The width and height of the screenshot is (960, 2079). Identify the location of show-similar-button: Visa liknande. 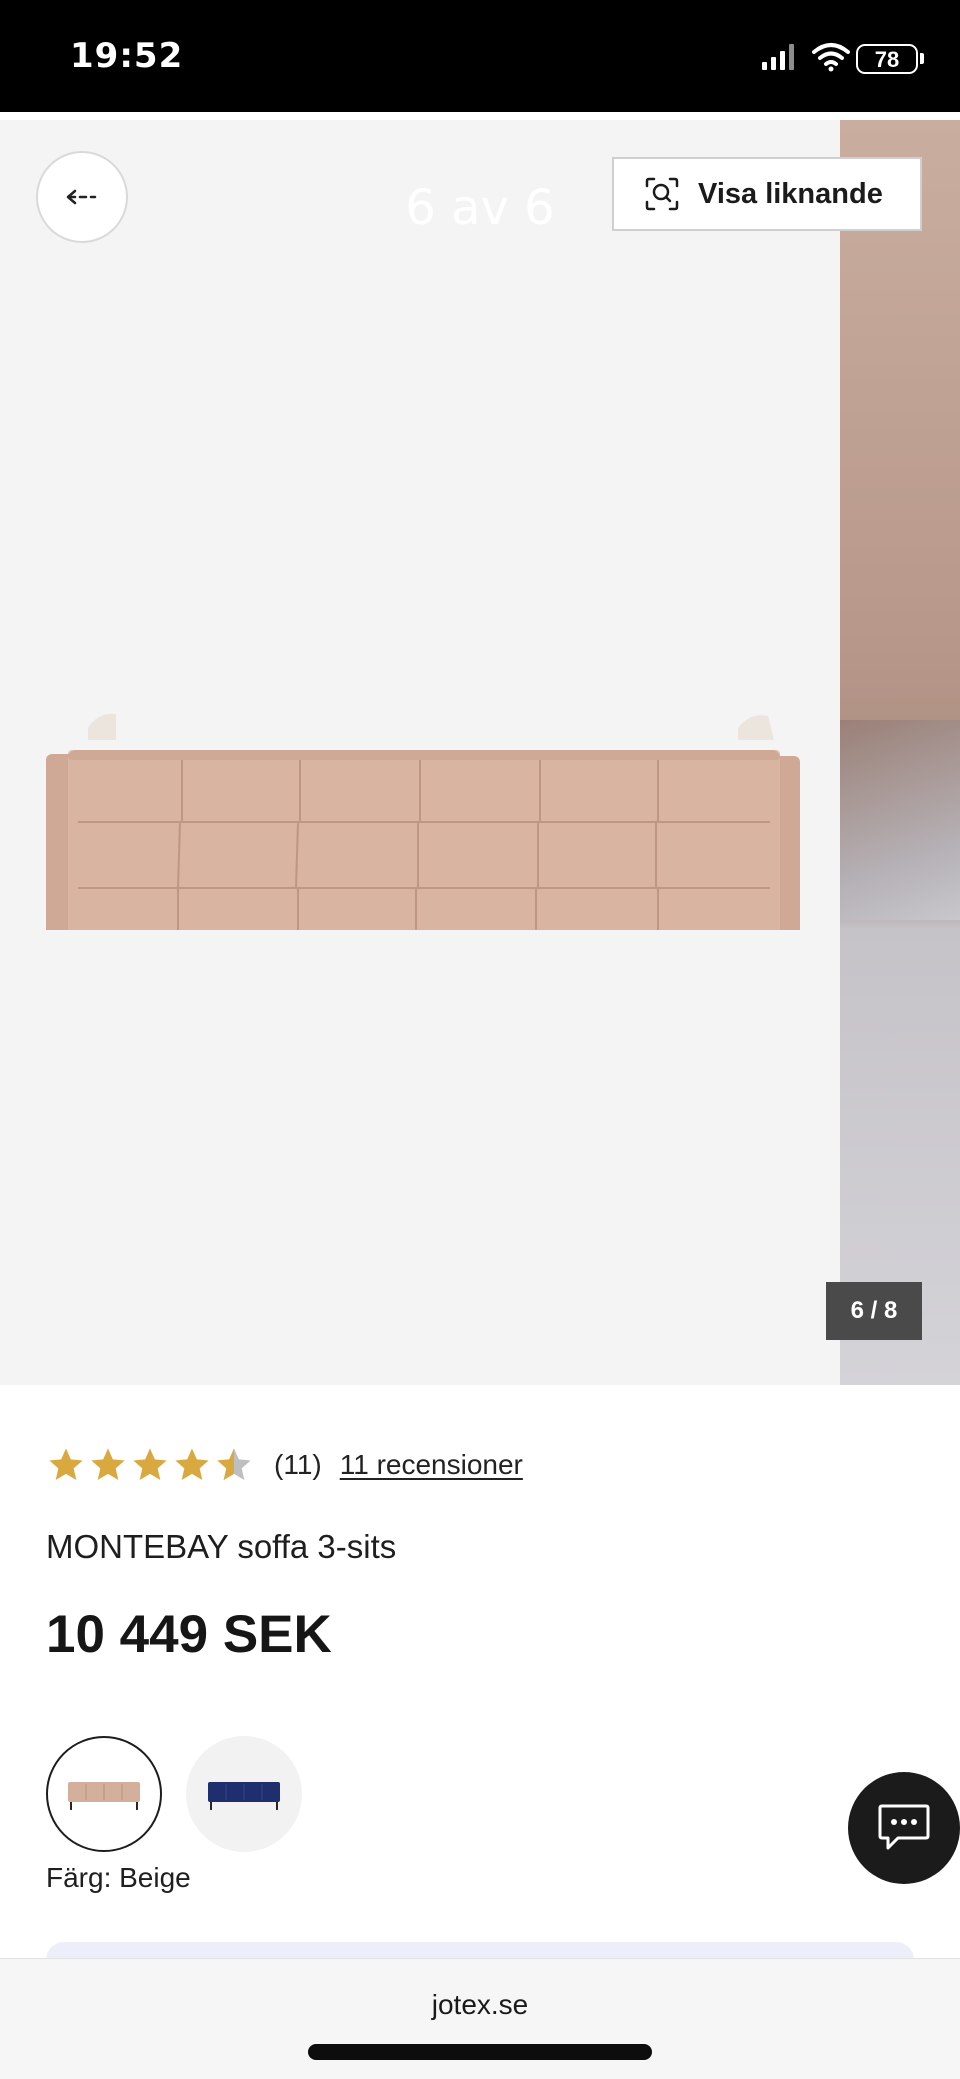
(767, 194).